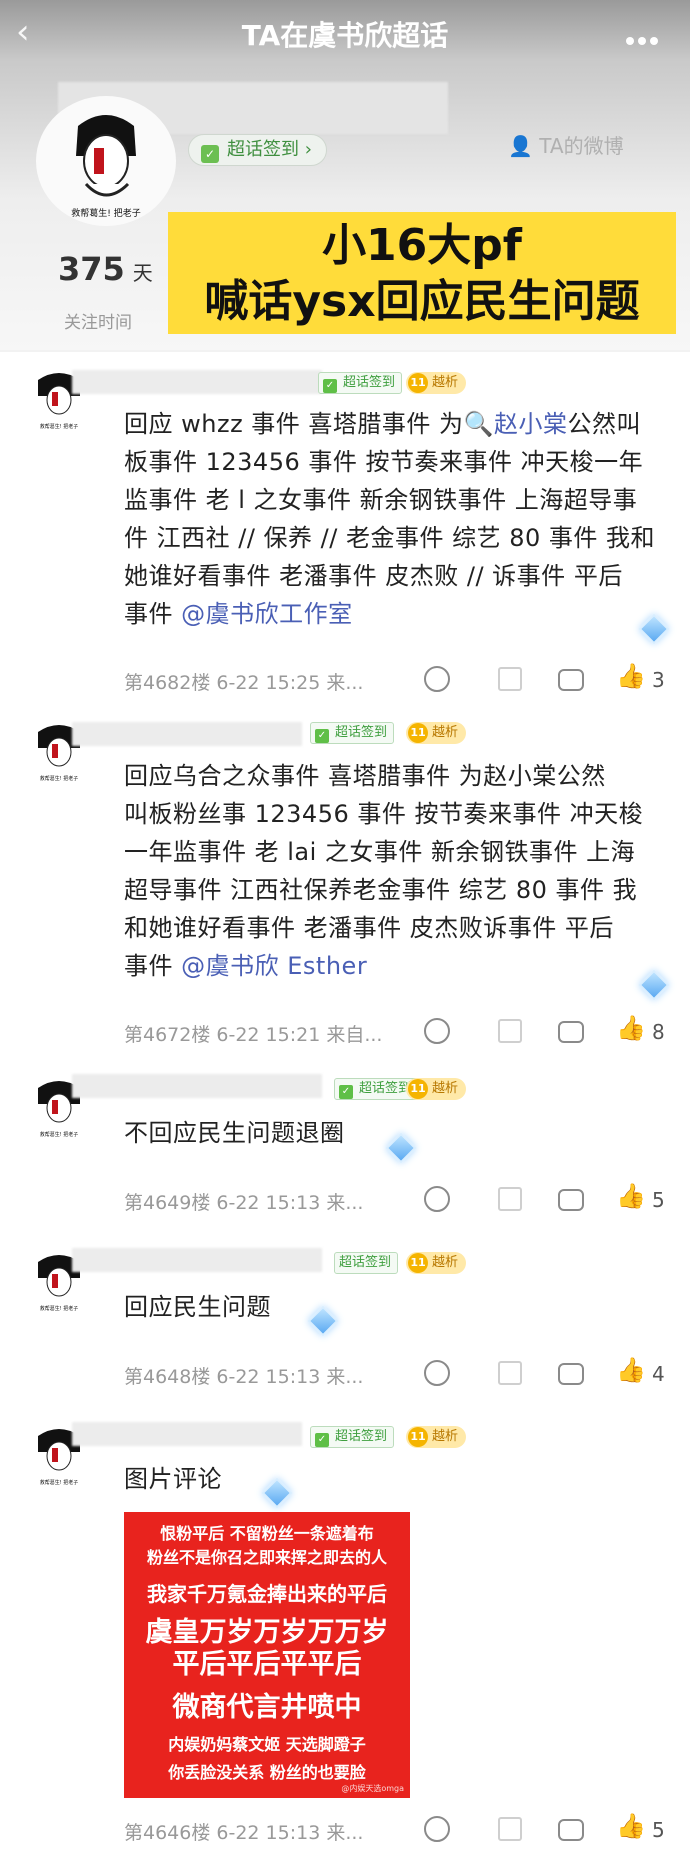  What do you see at coordinates (105, 269) in the screenshot?
I see `follow-days: 375 天` at bounding box center [105, 269].